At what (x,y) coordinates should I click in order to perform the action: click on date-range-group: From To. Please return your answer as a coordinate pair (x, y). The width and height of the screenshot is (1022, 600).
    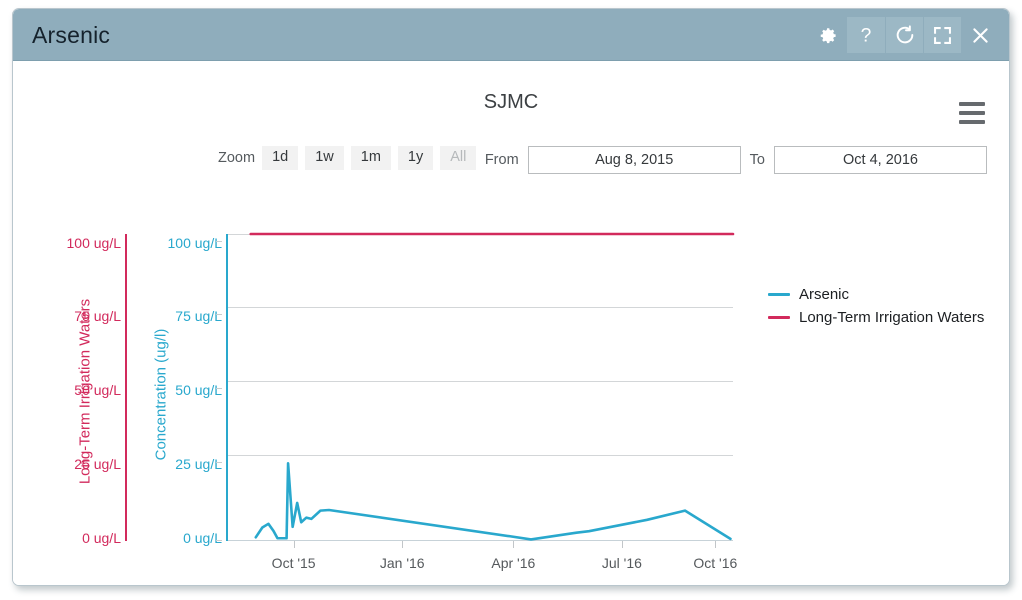
    Looking at the image, I should click on (736, 160).